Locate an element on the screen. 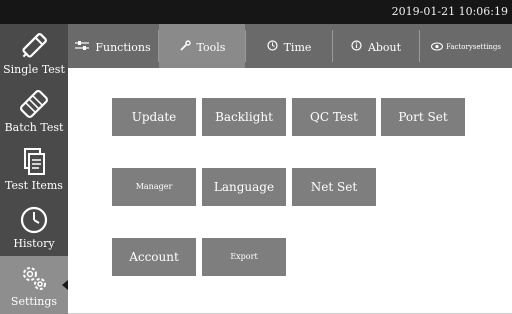 The image size is (512, 314). tab-label: Functions is located at coordinates (123, 47).